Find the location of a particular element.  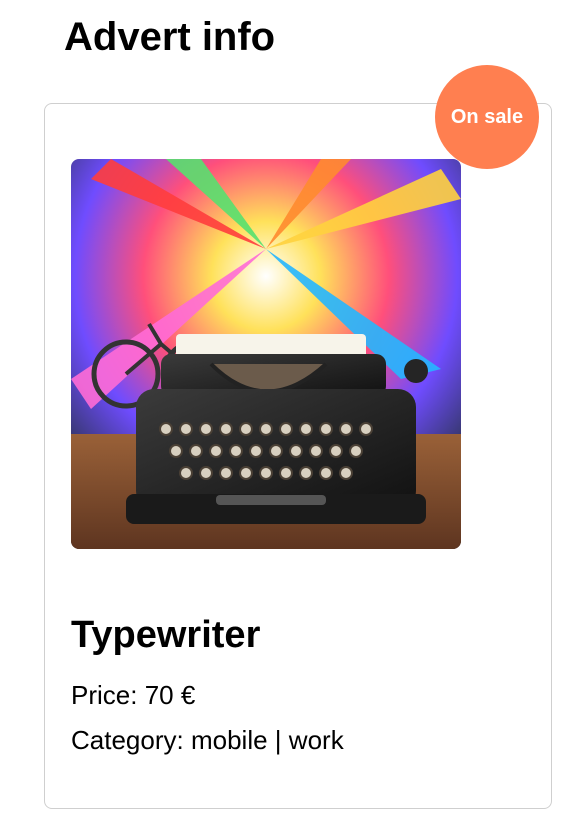

price-label: Price: is located at coordinates (104, 695).